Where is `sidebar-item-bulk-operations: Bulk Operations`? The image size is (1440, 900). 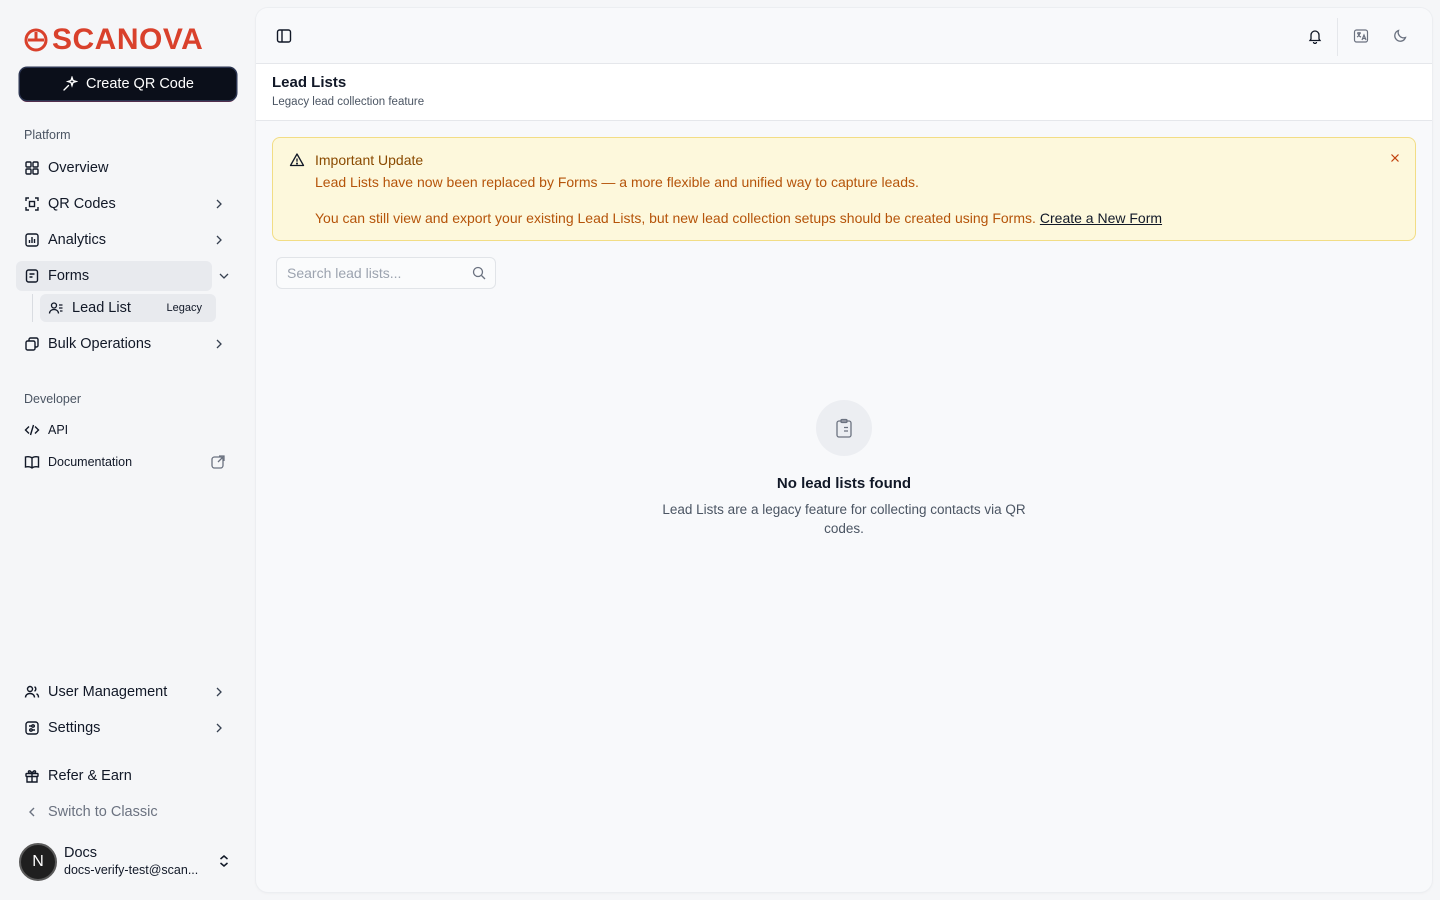 sidebar-item-bulk-operations: Bulk Operations is located at coordinates (124, 344).